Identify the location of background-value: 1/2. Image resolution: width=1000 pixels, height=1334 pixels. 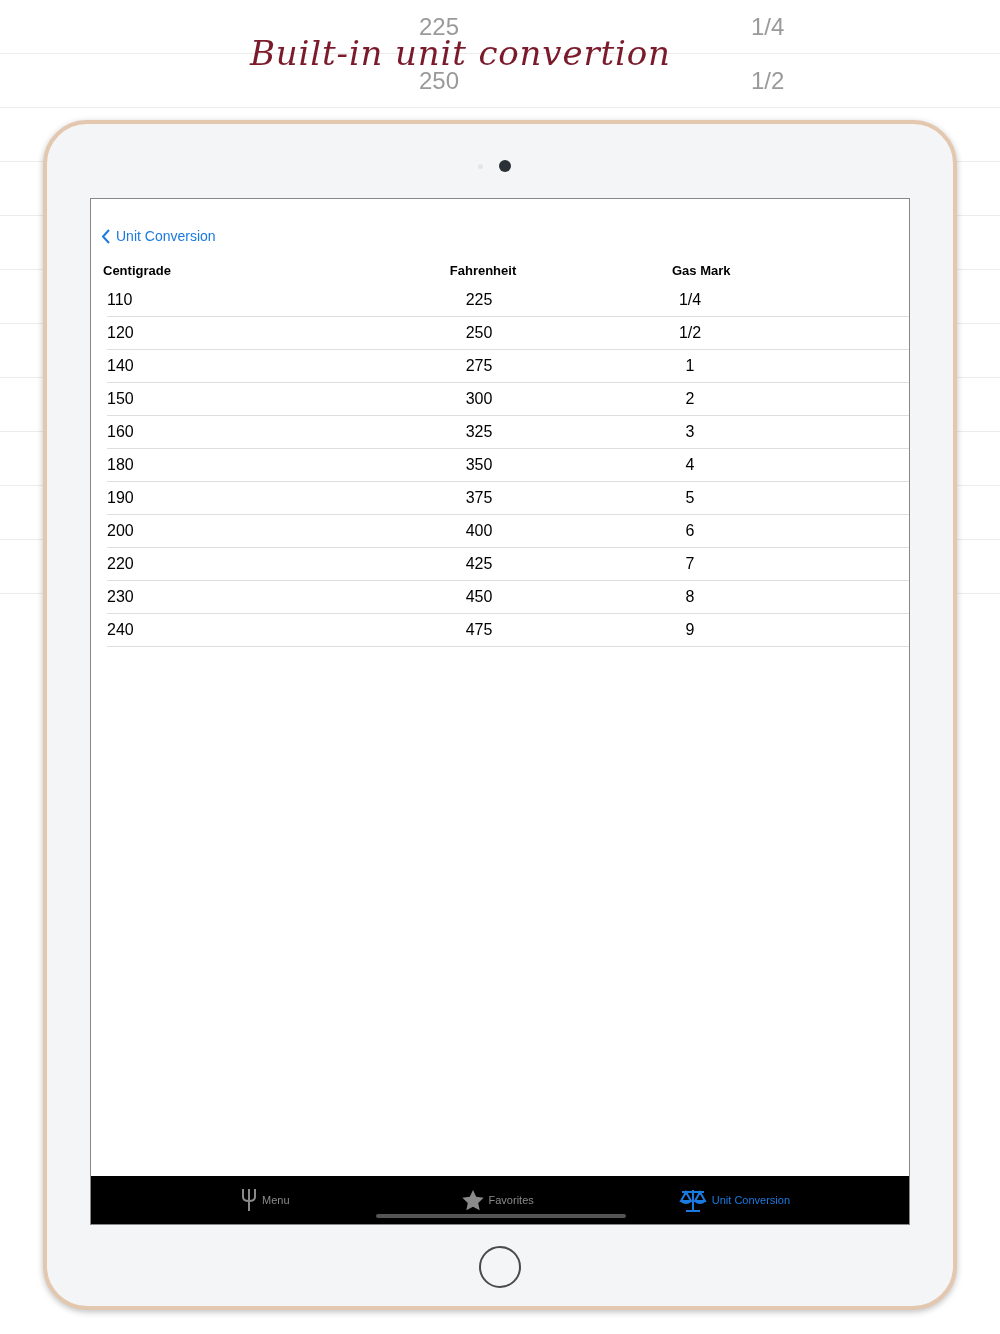
(768, 81).